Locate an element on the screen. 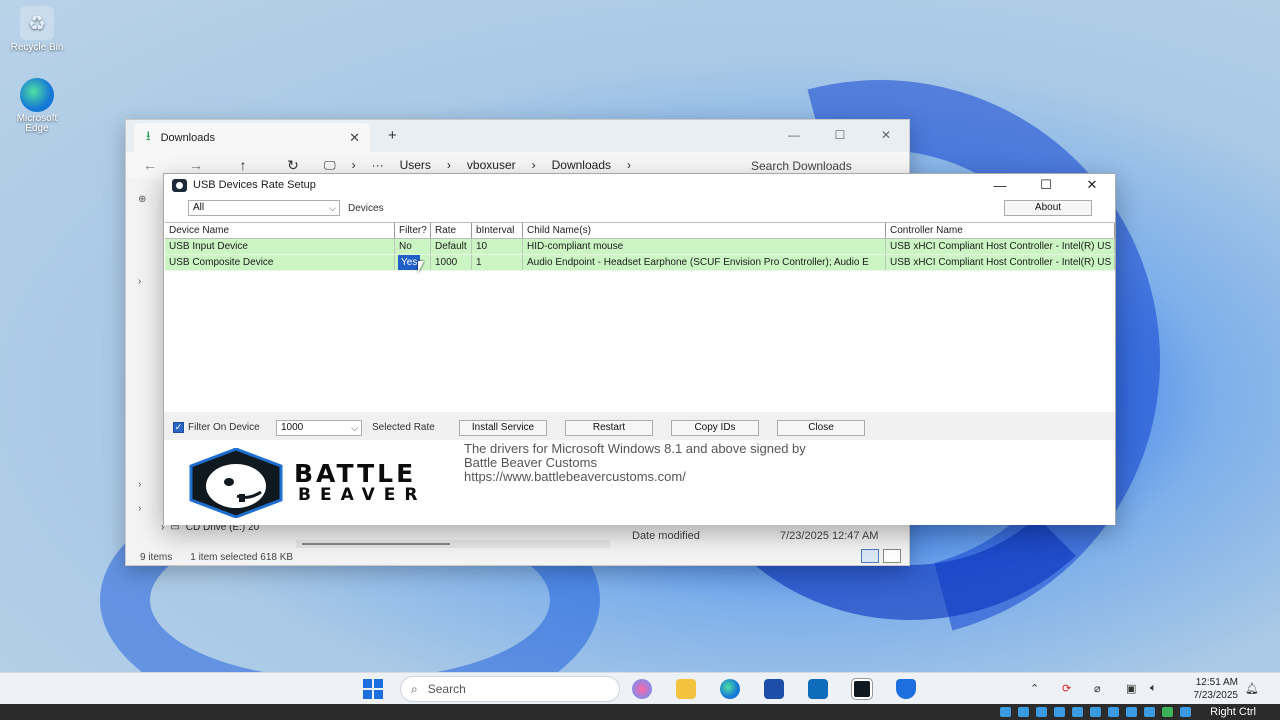 Image resolution: width=1280 pixels, height=720 pixels. status-selected: 1 item selected is located at coordinates (224, 557).